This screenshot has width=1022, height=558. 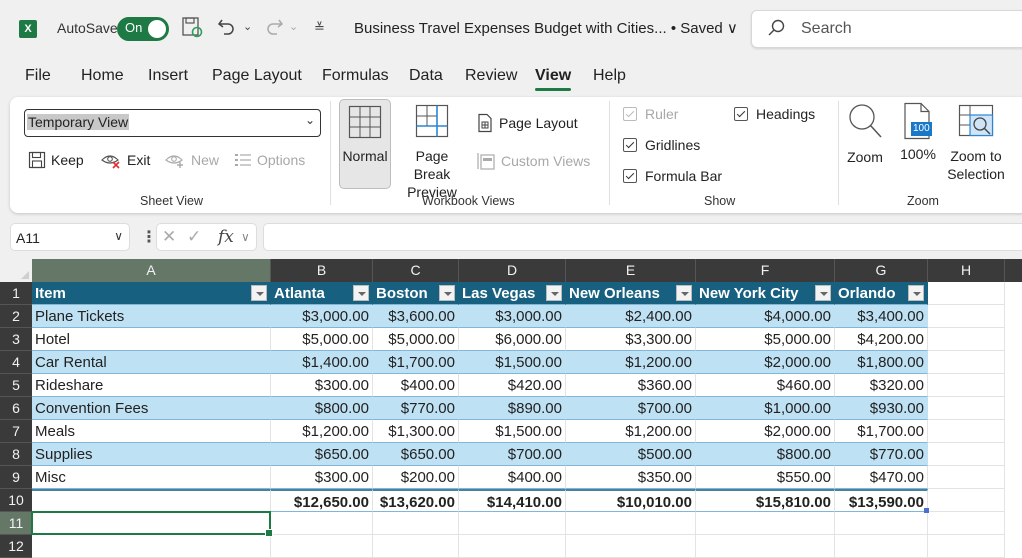 What do you see at coordinates (650, 114) in the screenshot?
I see `ruler-checkbox: Ruler` at bounding box center [650, 114].